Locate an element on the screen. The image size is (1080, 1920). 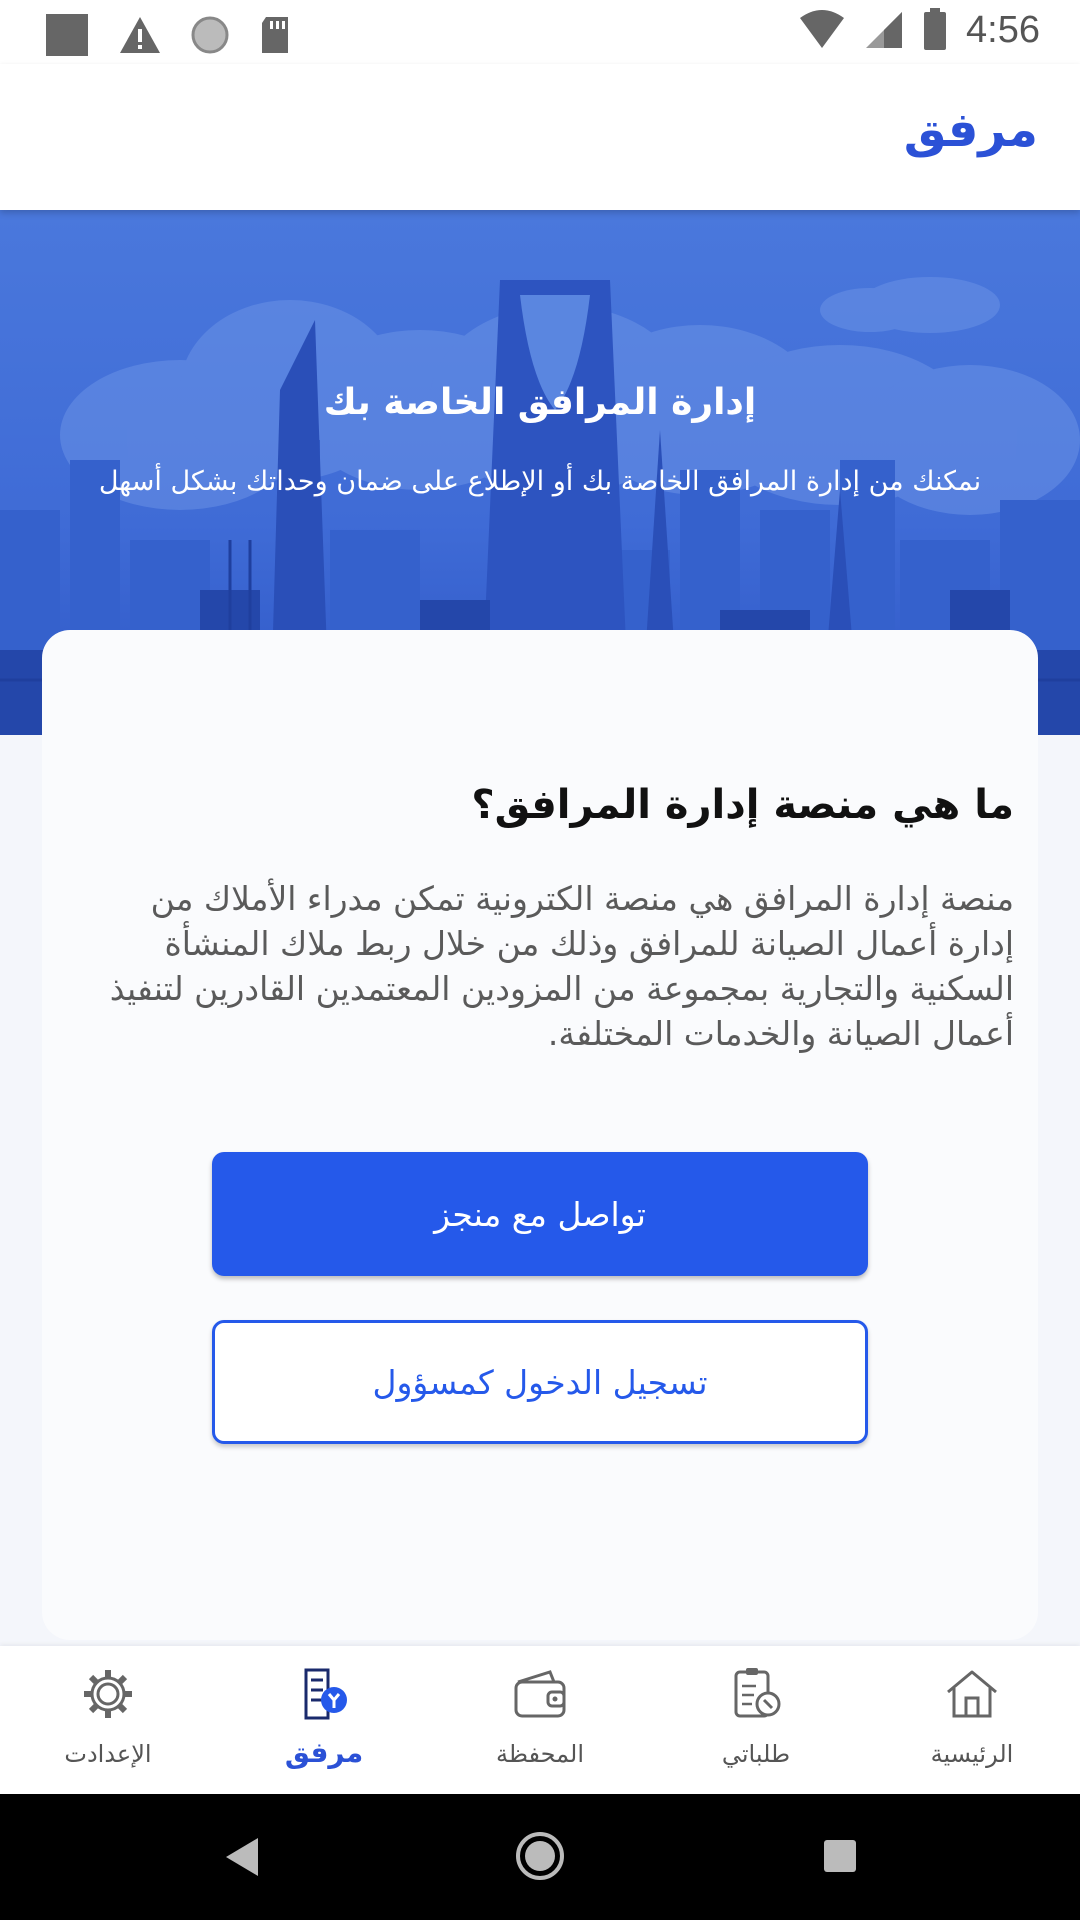
nav-item-wallet: المحفظة is located at coordinates (540, 1720).